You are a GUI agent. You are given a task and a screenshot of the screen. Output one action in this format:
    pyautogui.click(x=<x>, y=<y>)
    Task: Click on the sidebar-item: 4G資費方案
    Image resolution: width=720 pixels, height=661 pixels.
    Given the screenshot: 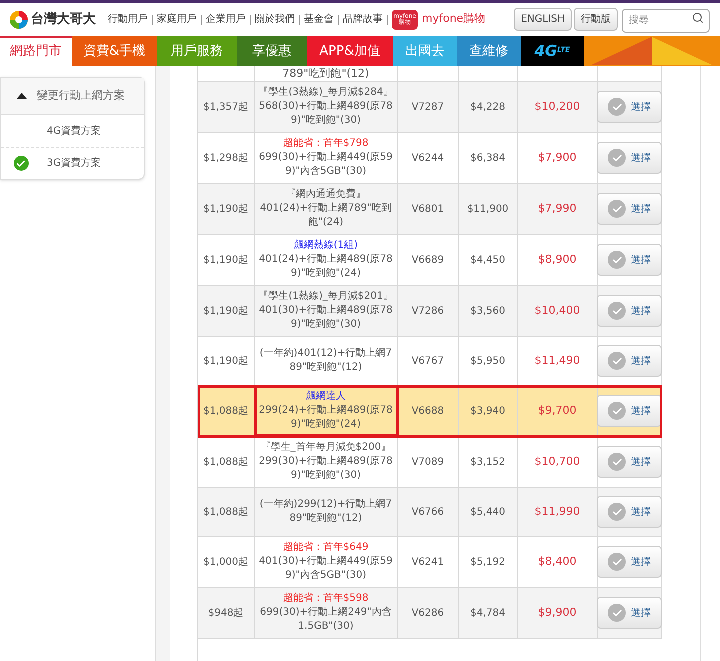 What is the action you would take?
    pyautogui.click(x=72, y=131)
    